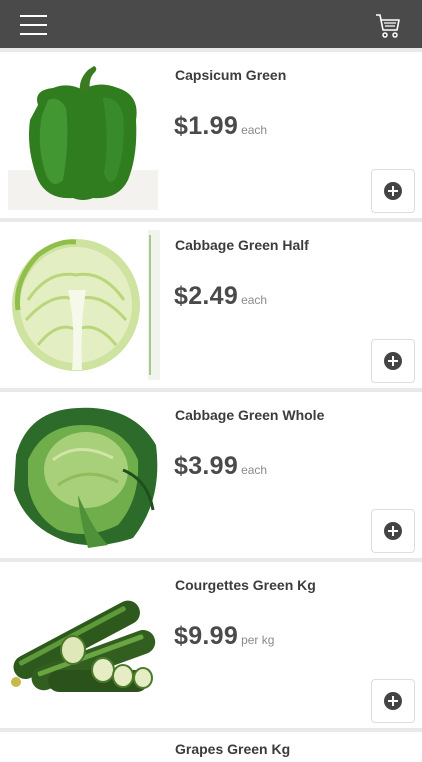  What do you see at coordinates (206, 466) in the screenshot?
I see `product-price: $3.99` at bounding box center [206, 466].